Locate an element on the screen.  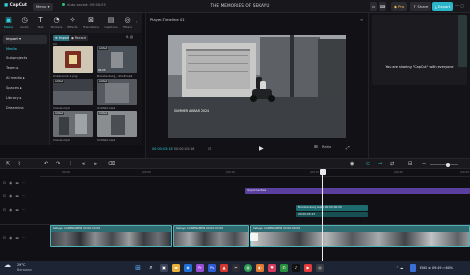
windows-start-icon: ⊞ is located at coordinates (138, 268).